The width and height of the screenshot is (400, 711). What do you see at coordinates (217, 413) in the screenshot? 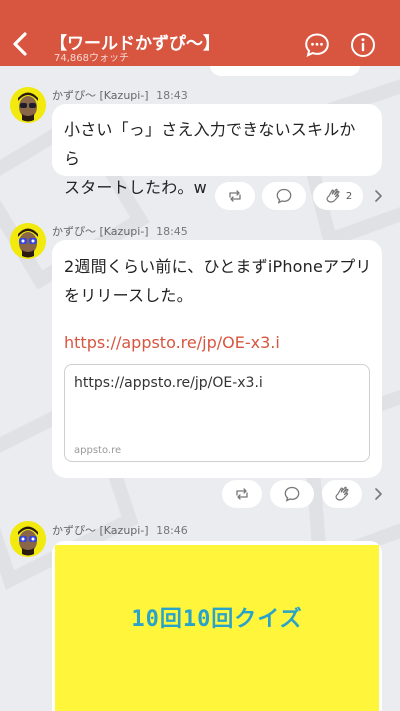
I see `link-preview-card: https://appsto.re/jp/OE-x3.i appsto.re` at bounding box center [217, 413].